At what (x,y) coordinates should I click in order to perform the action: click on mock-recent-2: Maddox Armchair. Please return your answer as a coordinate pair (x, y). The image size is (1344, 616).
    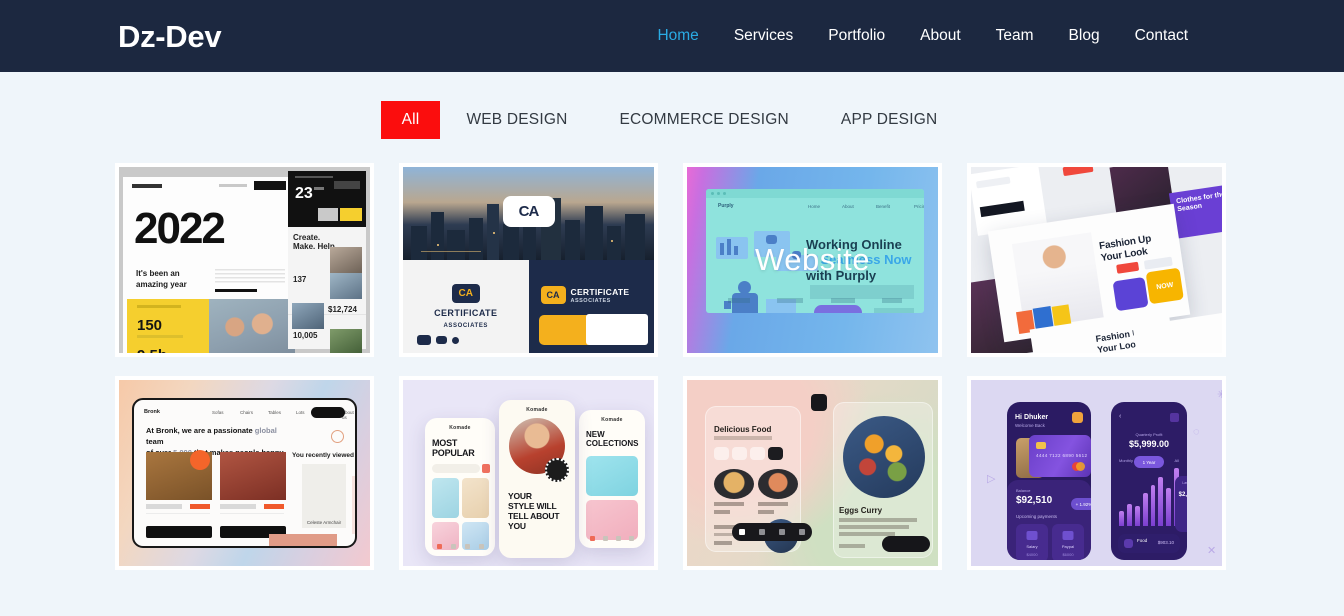
    Looking at the image, I should click on (353, 505).